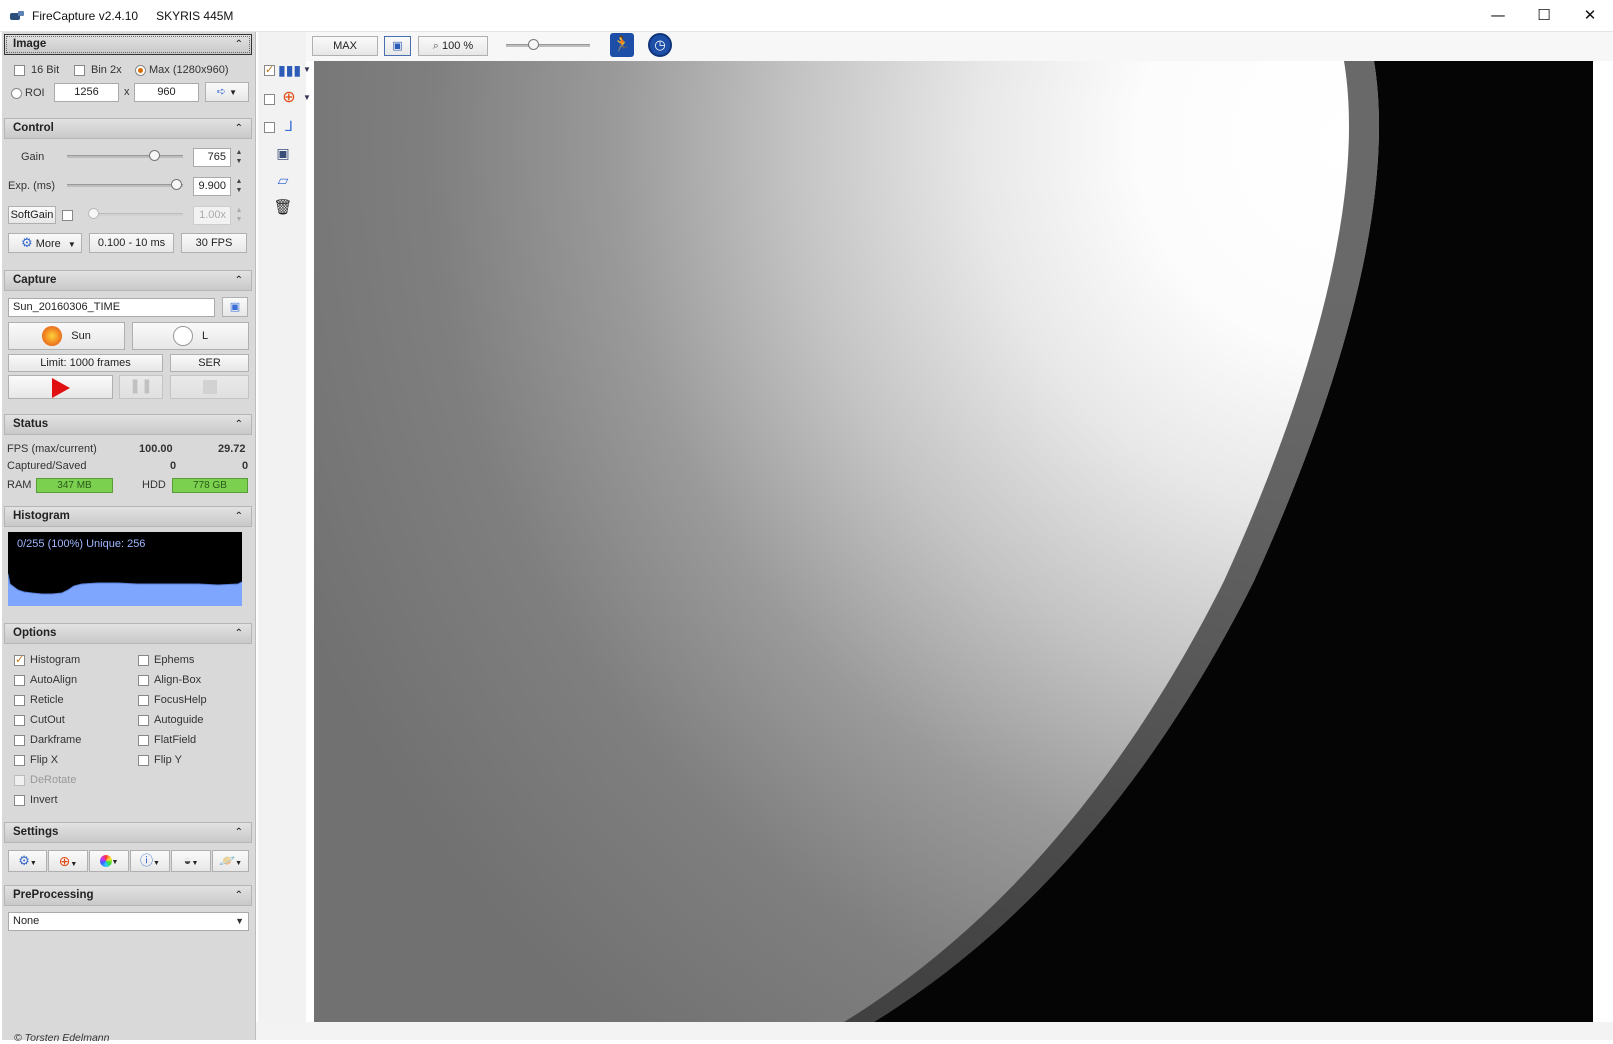 The image size is (1613, 1044). What do you see at coordinates (128, 921) in the screenshot?
I see `preprocessing-select: None ▼` at bounding box center [128, 921].